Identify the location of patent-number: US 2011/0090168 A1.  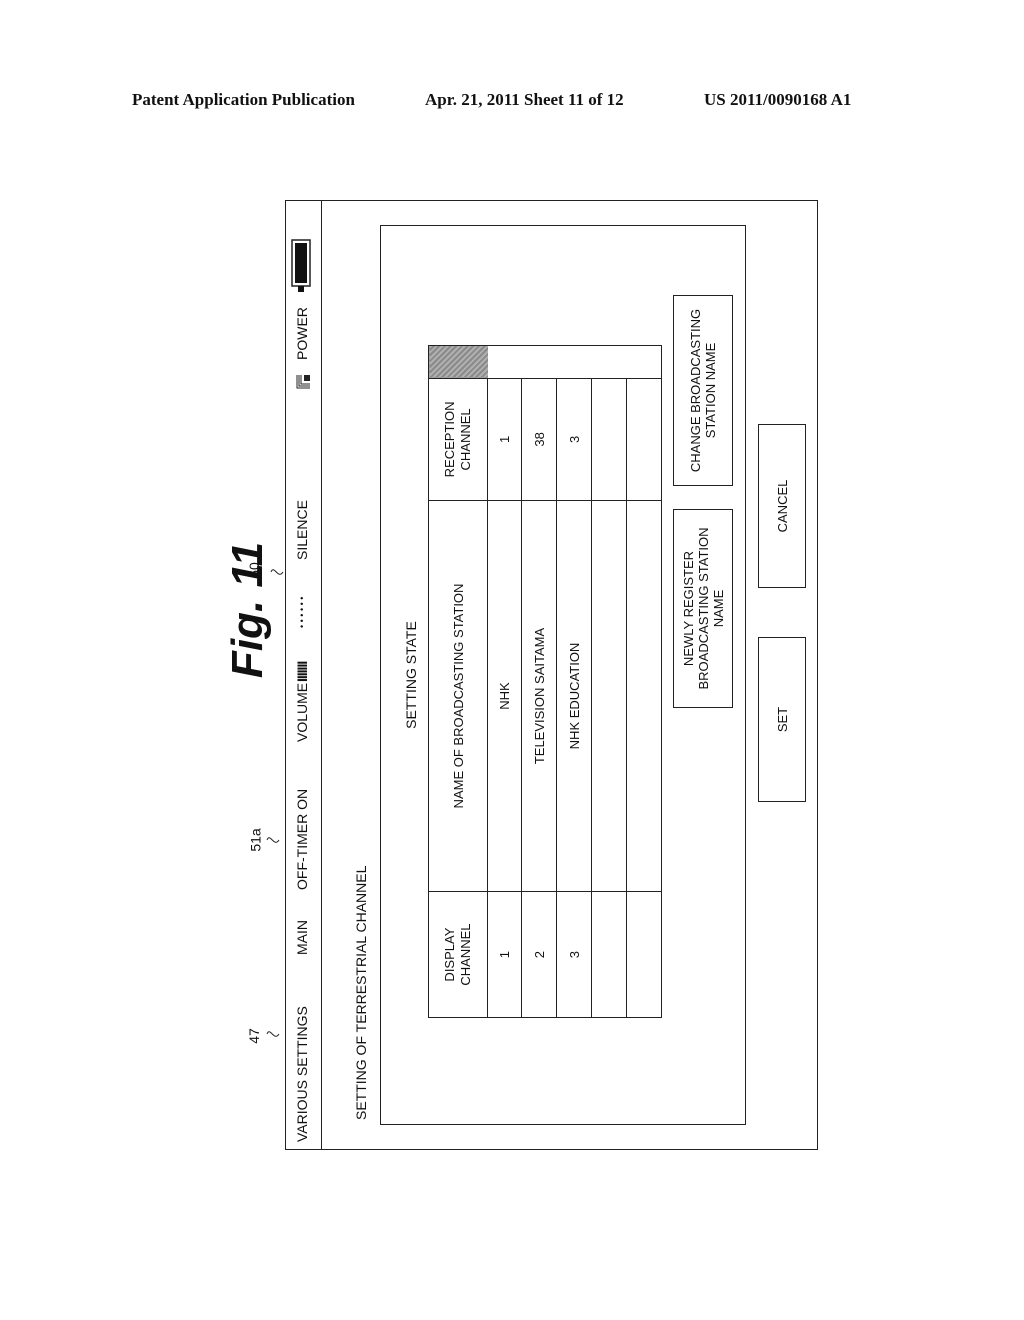
(778, 99).